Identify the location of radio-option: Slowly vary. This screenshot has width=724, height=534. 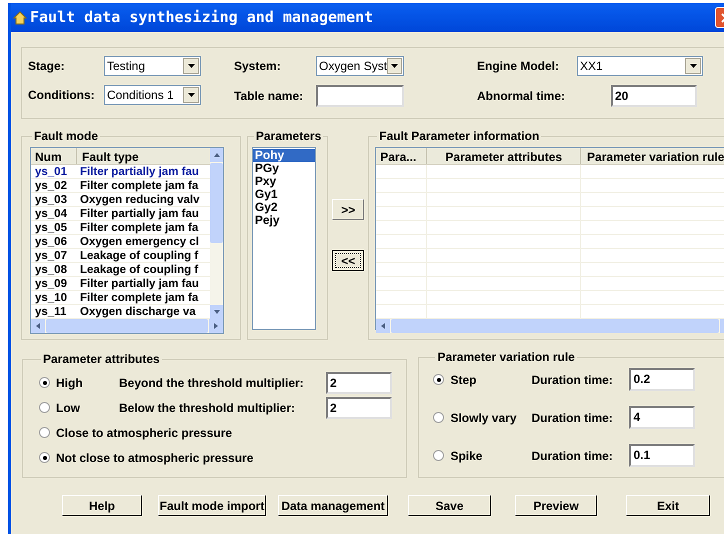
(482, 417).